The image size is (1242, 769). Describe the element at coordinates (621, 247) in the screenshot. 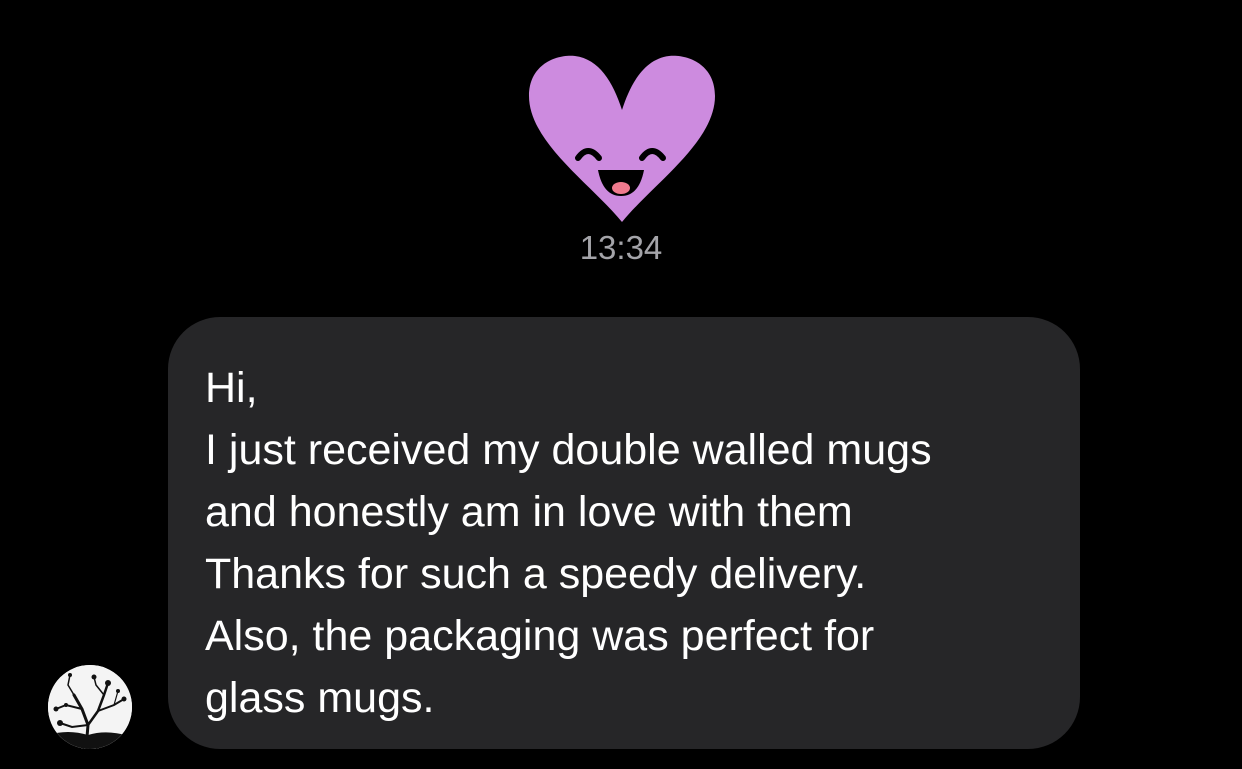

I see `message-timestamp: 13:34` at that location.